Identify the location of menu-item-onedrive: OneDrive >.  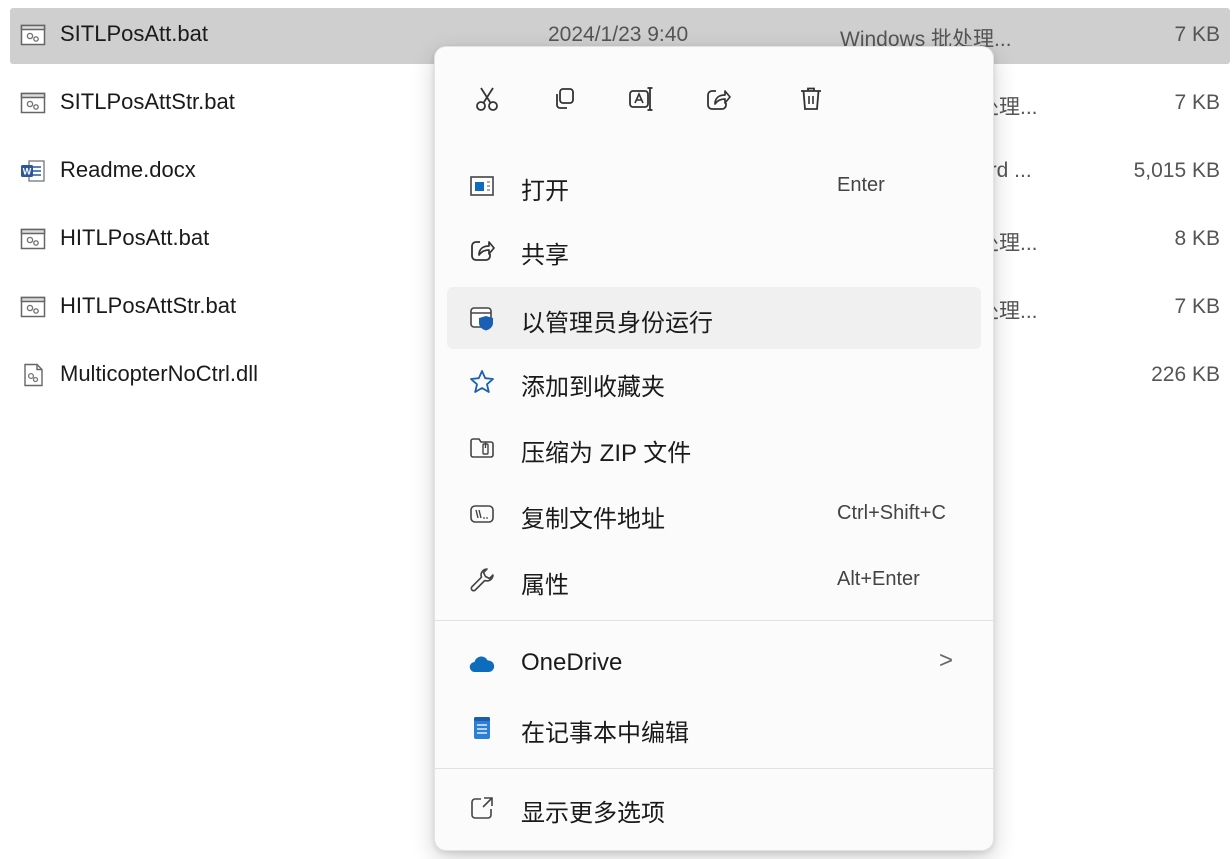
(714, 664).